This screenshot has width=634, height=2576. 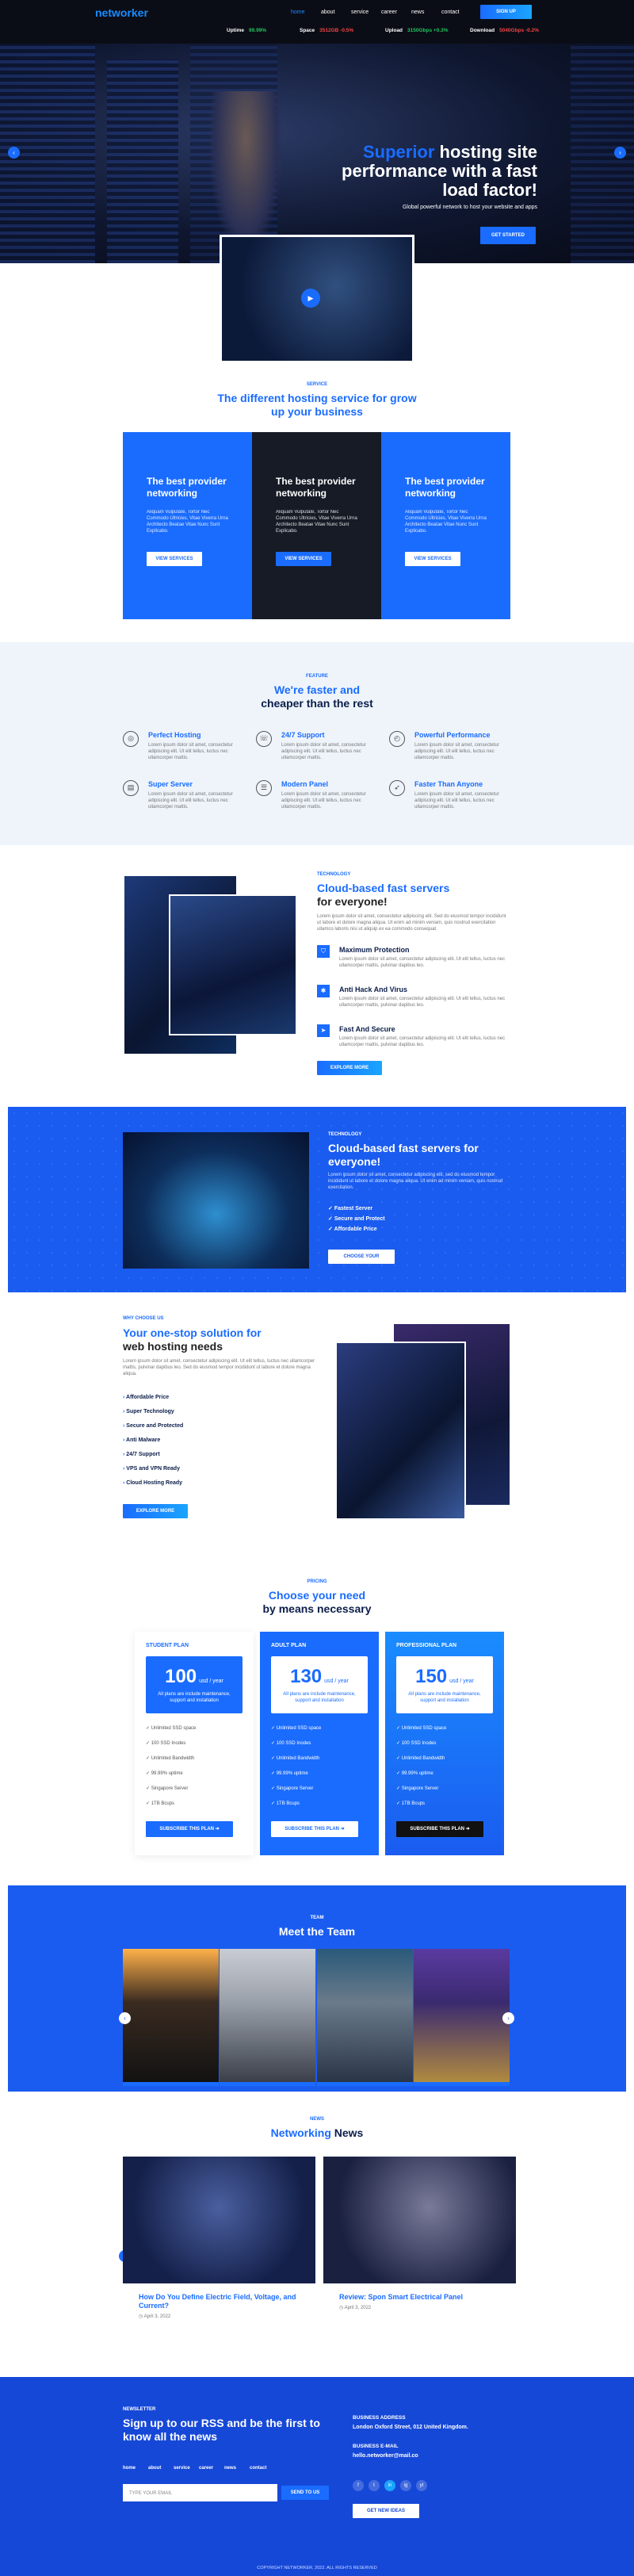 What do you see at coordinates (317, 1918) in the screenshot?
I see `team-eyebrow: TEAM` at bounding box center [317, 1918].